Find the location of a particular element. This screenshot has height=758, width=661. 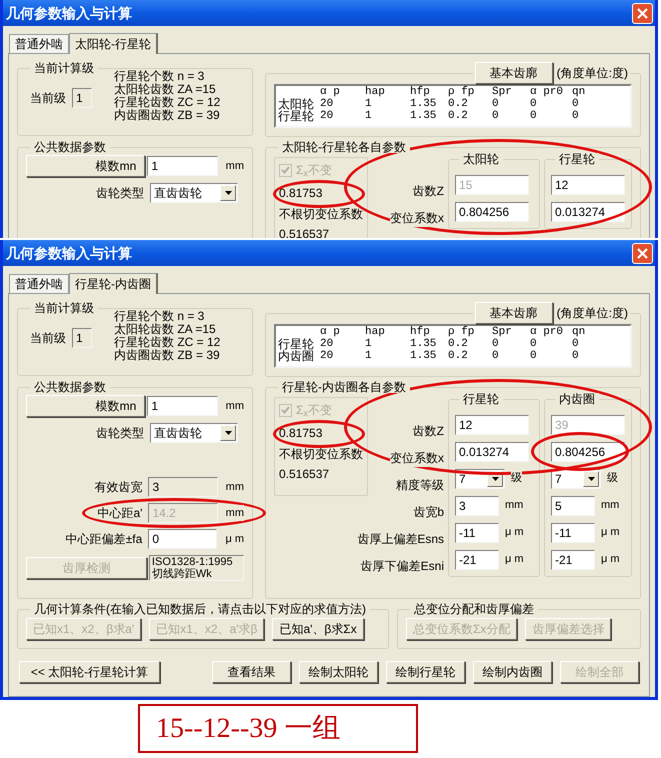

column-header: Spr is located at coordinates (502, 332).